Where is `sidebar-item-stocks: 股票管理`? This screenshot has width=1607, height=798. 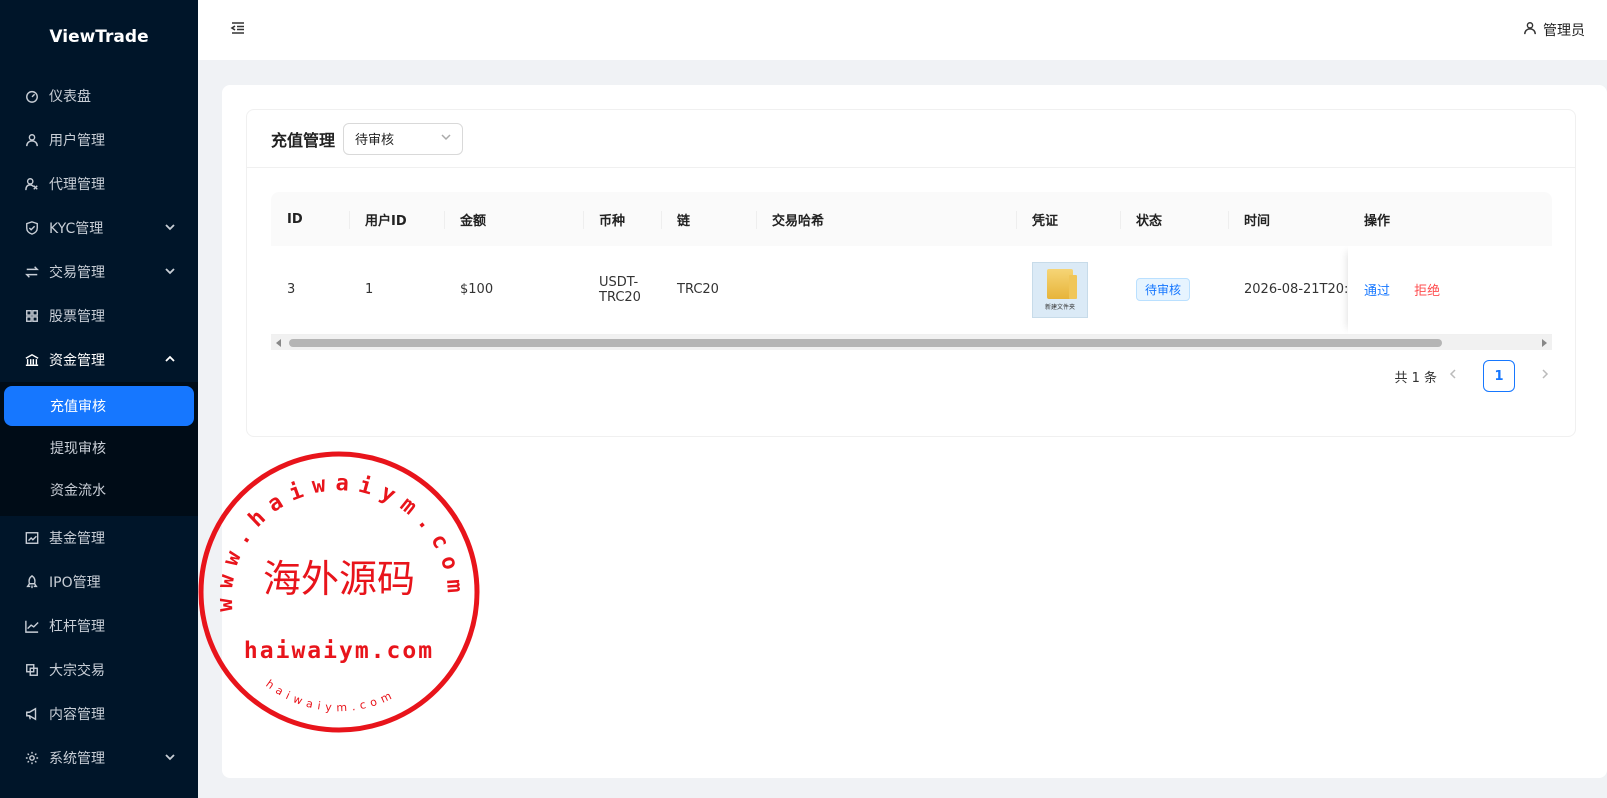 sidebar-item-stocks: 股票管理 is located at coordinates (99, 316).